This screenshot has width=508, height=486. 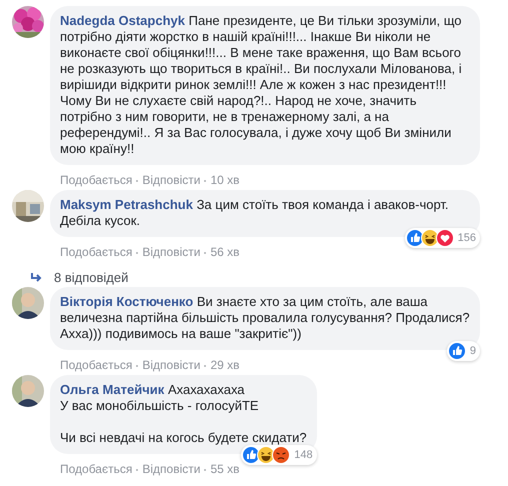 I want to click on author-link: Nadegda Ostapchyk, so click(x=122, y=20).